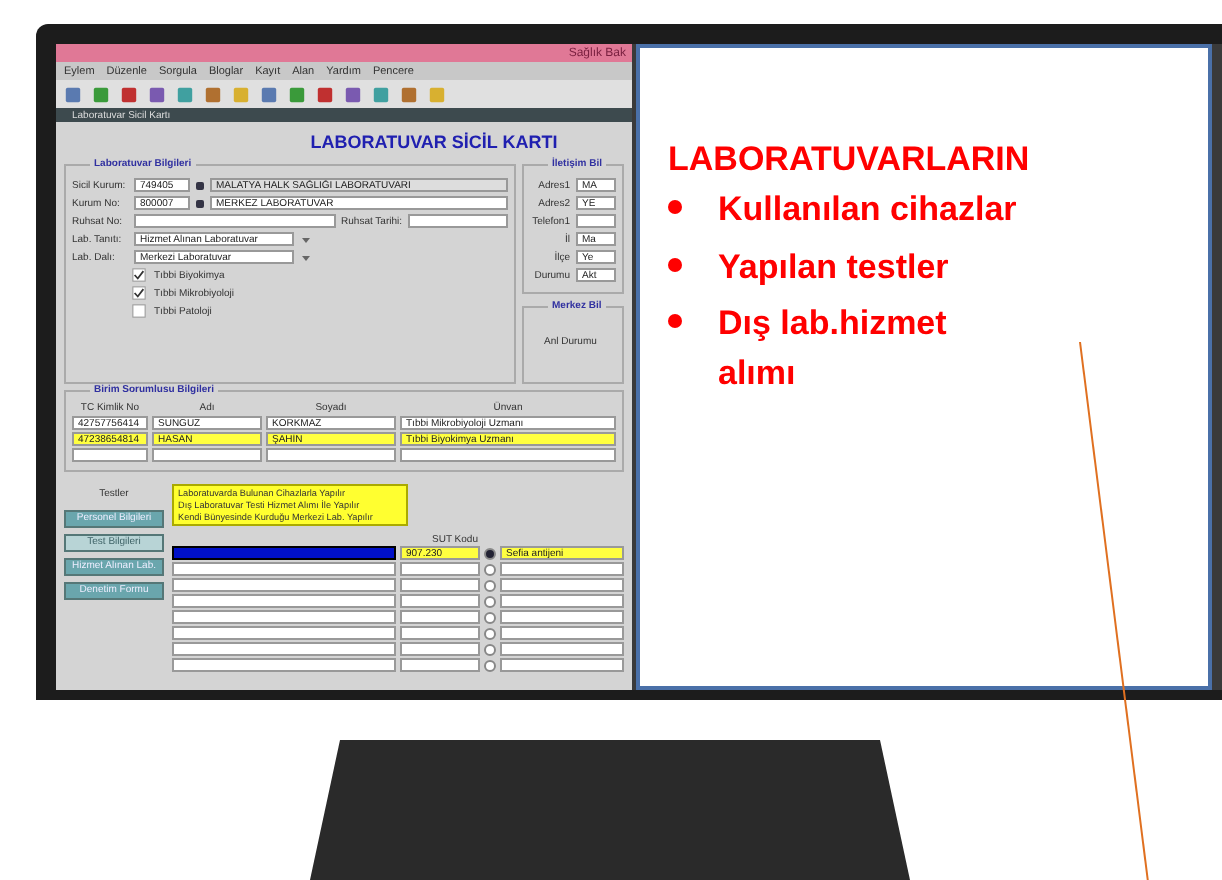 This screenshot has height=880, width=1222. I want to click on form-heading: LABORATUVAR SİCİL KARTI, so click(434, 143).